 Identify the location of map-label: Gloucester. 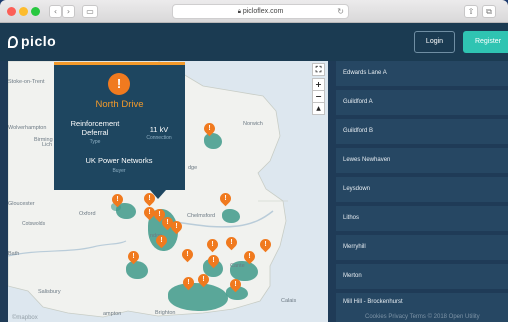
(21, 204).